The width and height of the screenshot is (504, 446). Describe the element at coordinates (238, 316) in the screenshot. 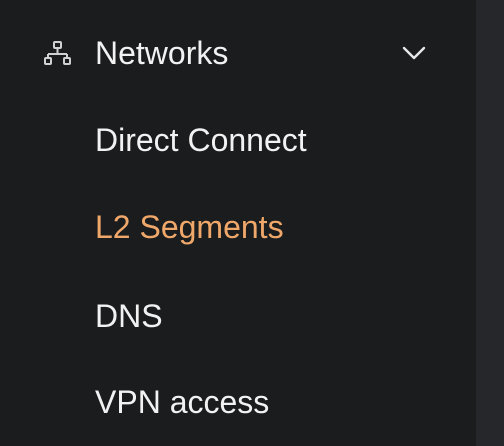

I see `sidebar-item-dns: DNS` at that location.